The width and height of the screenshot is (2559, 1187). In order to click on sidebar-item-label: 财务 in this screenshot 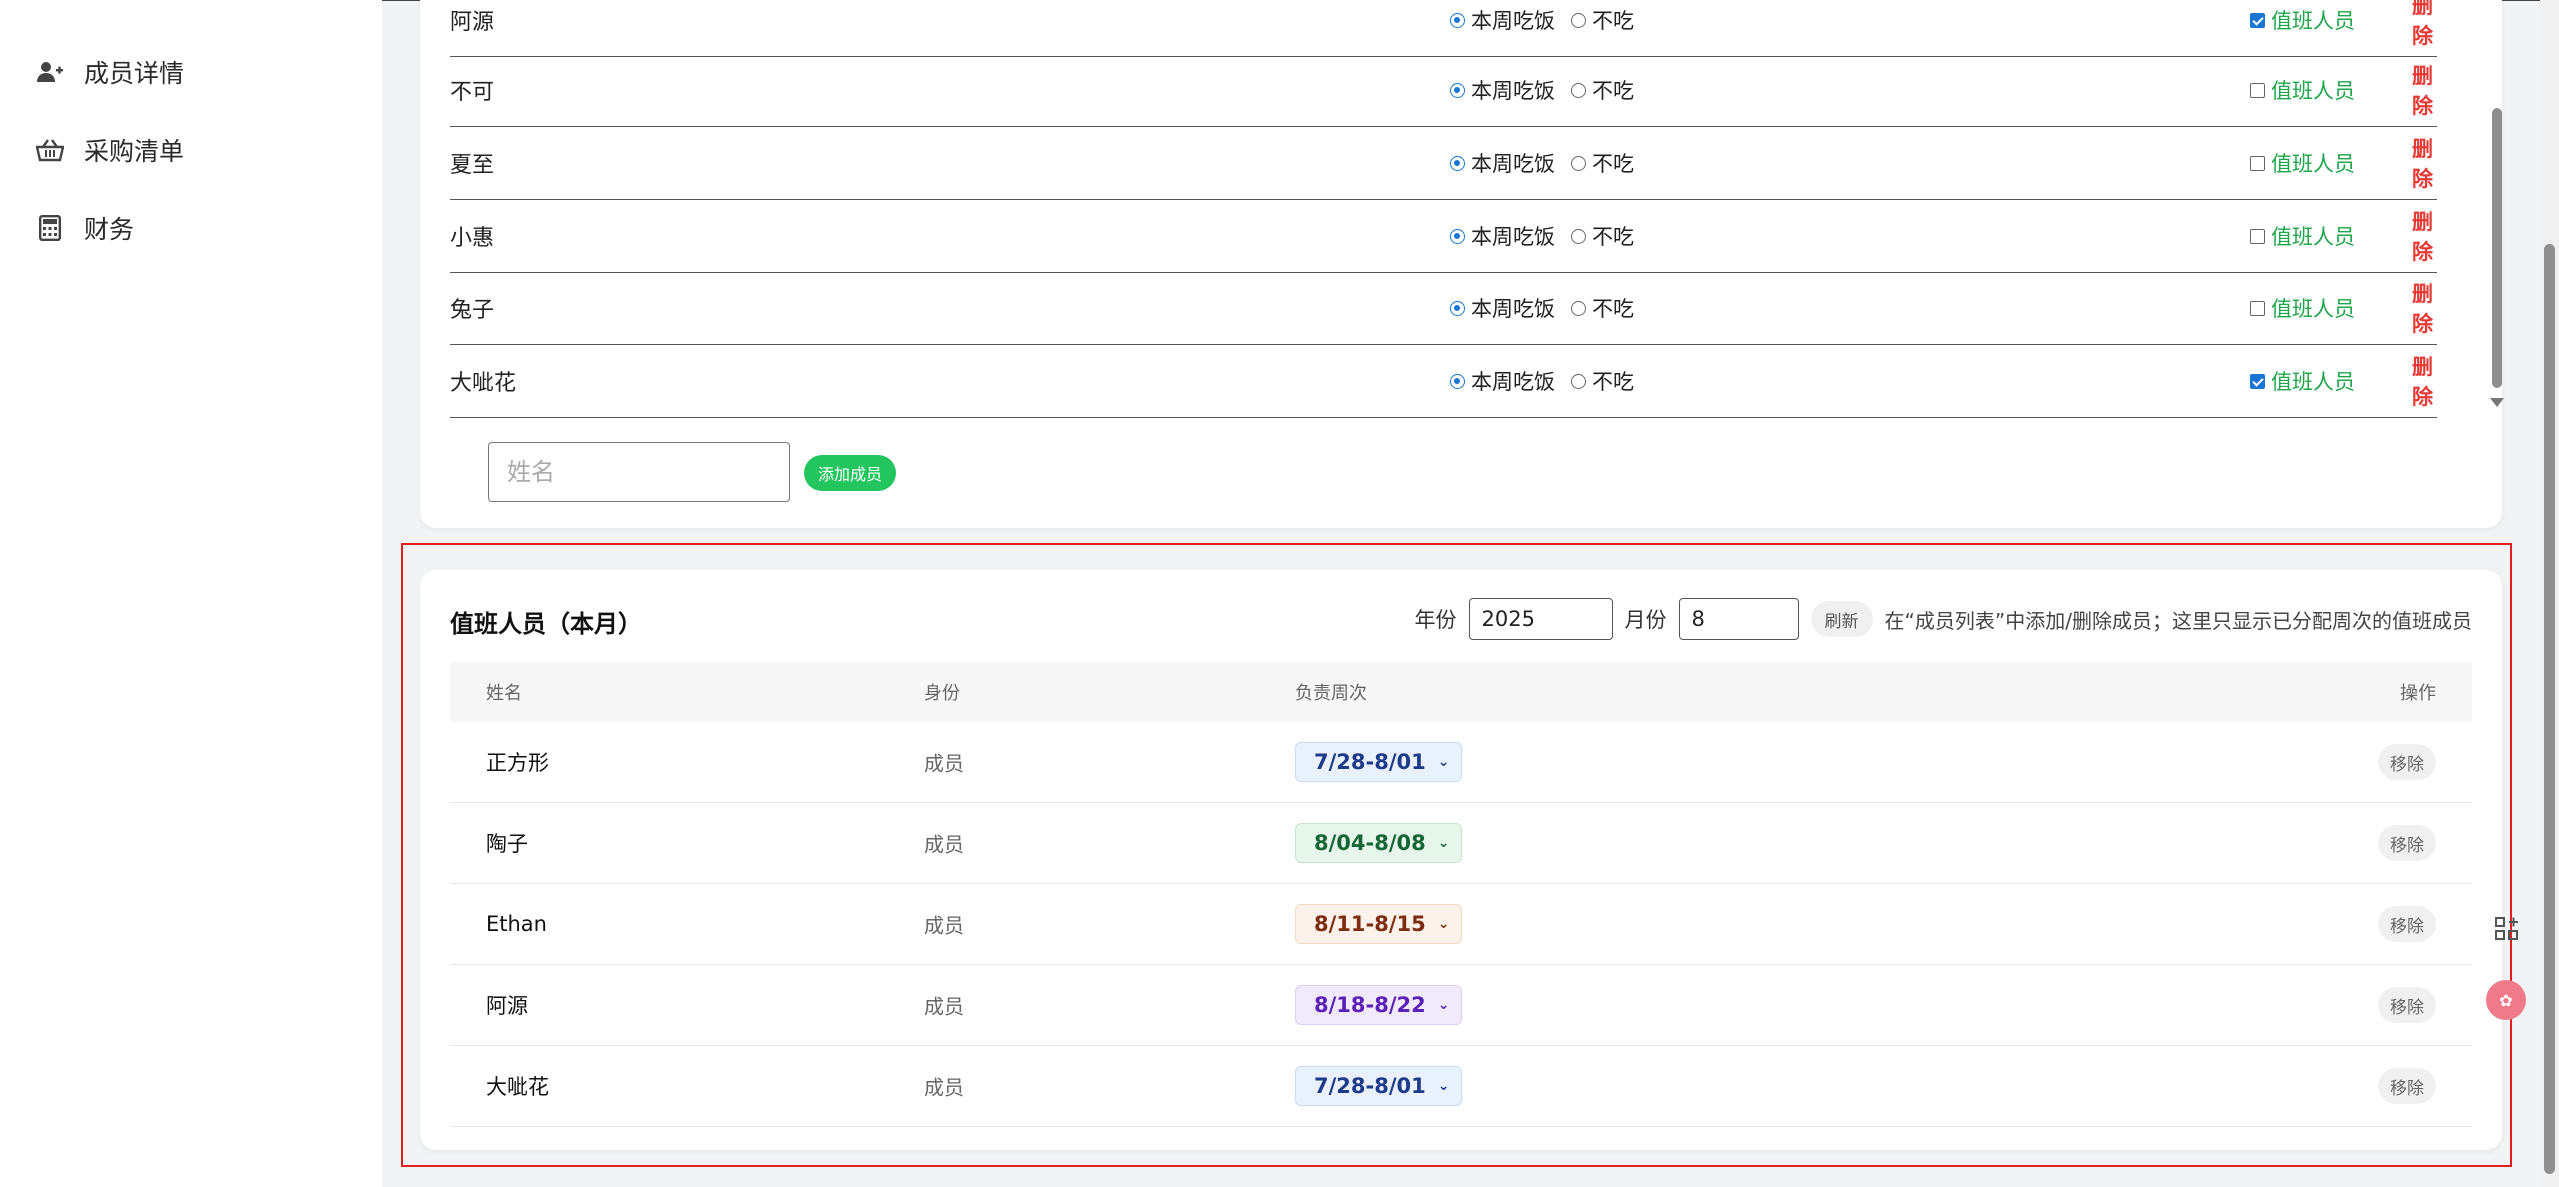, I will do `click(109, 229)`.